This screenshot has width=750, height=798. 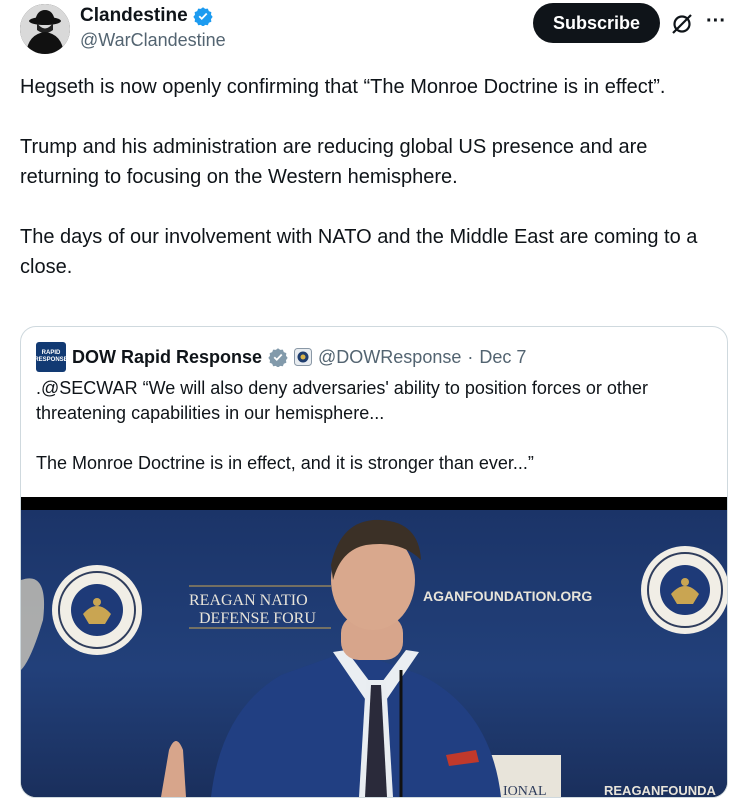 What do you see at coordinates (134, 16) in the screenshot?
I see `author-name: Clandestine` at bounding box center [134, 16].